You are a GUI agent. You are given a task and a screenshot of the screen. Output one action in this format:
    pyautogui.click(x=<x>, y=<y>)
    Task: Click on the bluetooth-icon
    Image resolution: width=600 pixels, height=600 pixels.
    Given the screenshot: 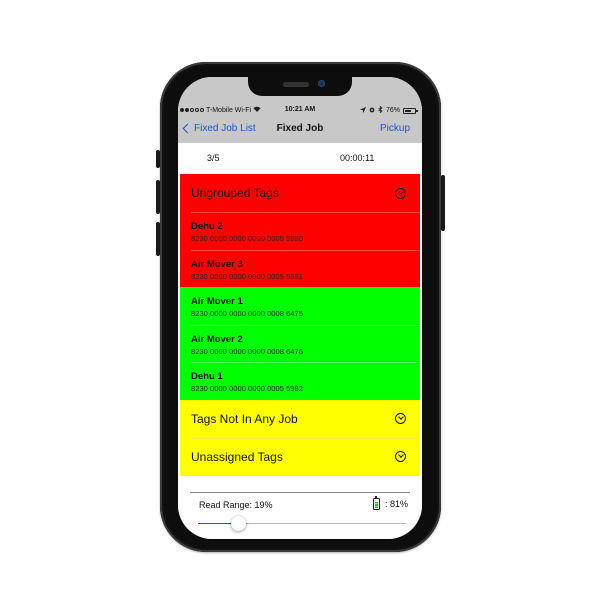 What is the action you would take?
    pyautogui.click(x=380, y=110)
    